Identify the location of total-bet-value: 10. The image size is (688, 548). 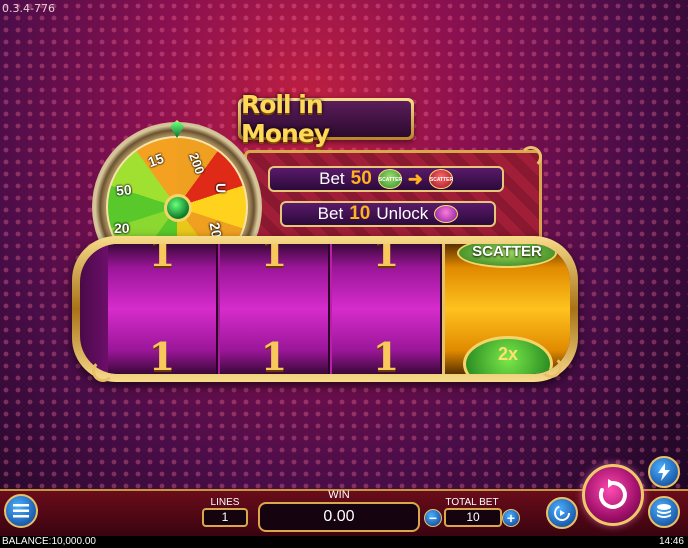
(473, 517).